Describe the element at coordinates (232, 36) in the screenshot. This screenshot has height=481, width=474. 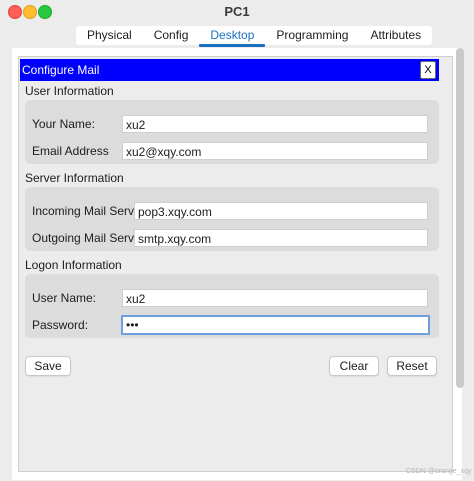
I see `tab-desktop: Desktop` at that location.